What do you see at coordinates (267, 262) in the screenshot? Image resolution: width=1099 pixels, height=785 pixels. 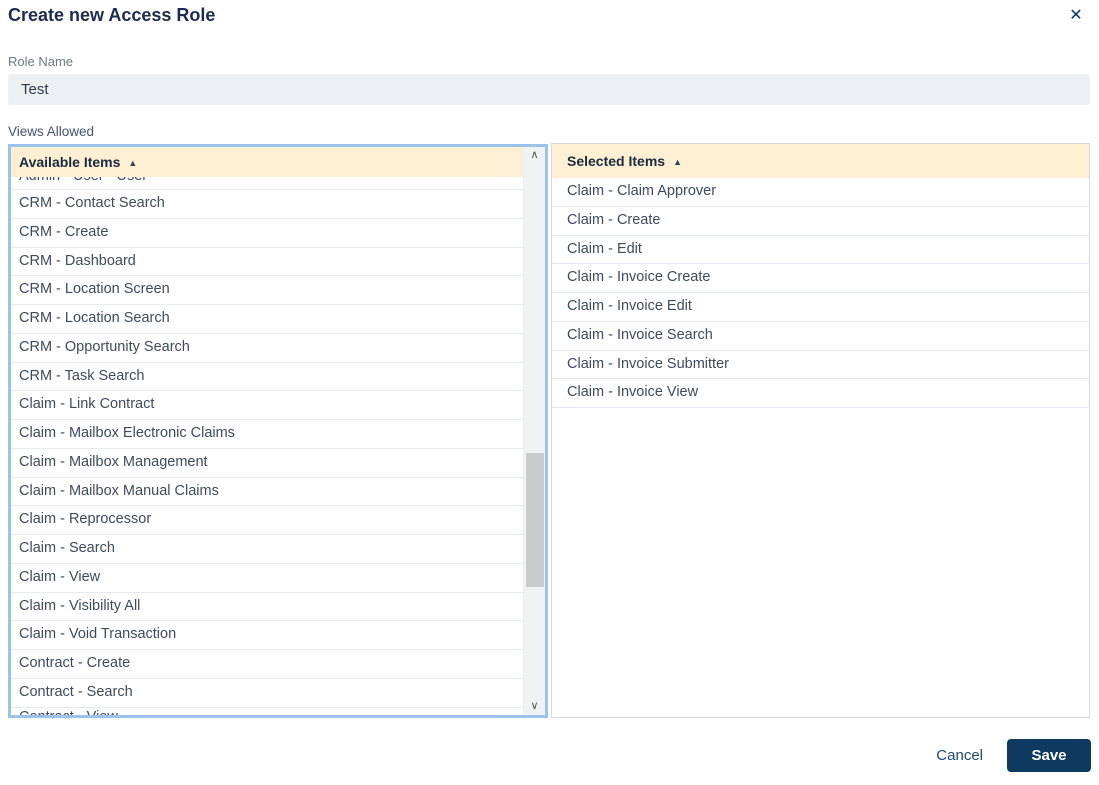 I see `available-list-item: CRM - Dashboard` at bounding box center [267, 262].